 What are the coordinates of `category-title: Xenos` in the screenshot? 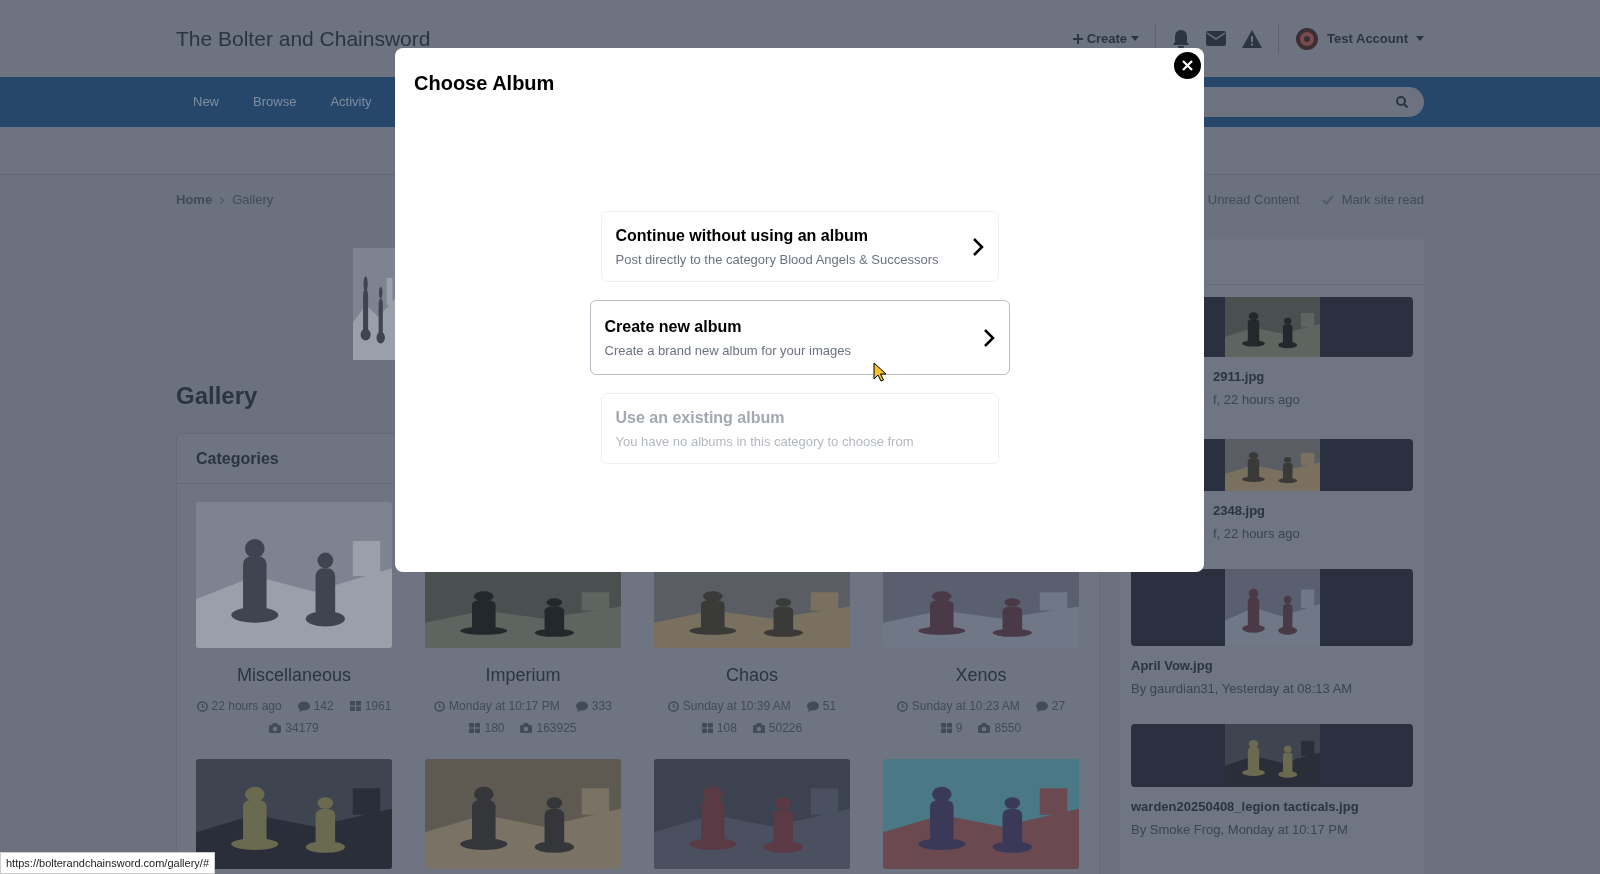 It's located at (981, 675).